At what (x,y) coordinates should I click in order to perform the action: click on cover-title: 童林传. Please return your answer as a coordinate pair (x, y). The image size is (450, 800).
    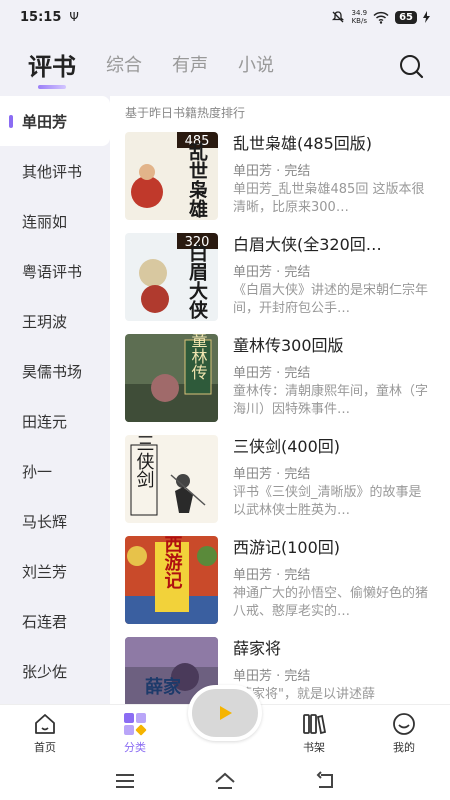
    Looking at the image, I should click on (198, 357).